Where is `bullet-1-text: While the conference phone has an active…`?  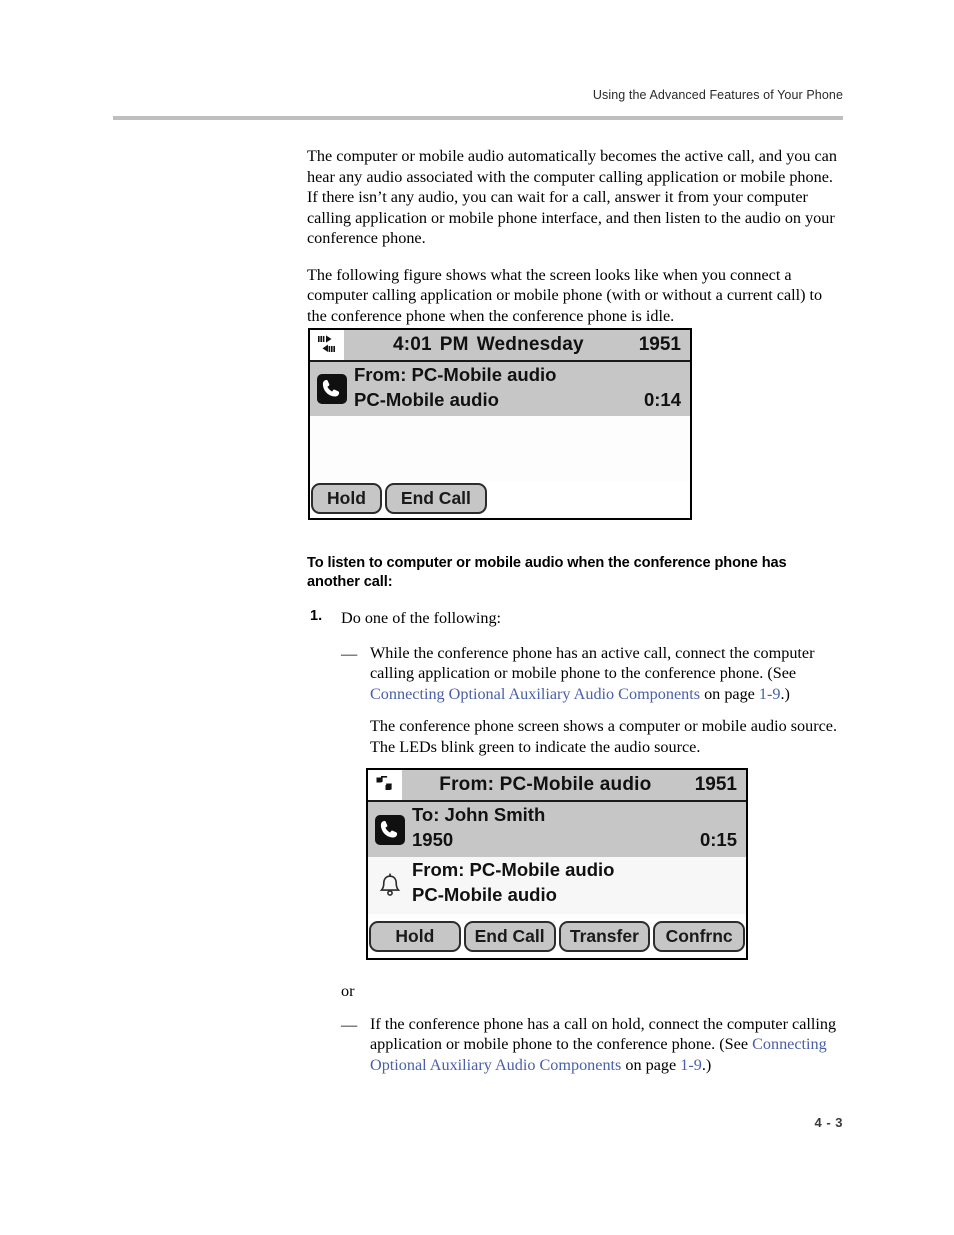
bullet-1-text: While the conference phone has an active… is located at coordinates (592, 673).